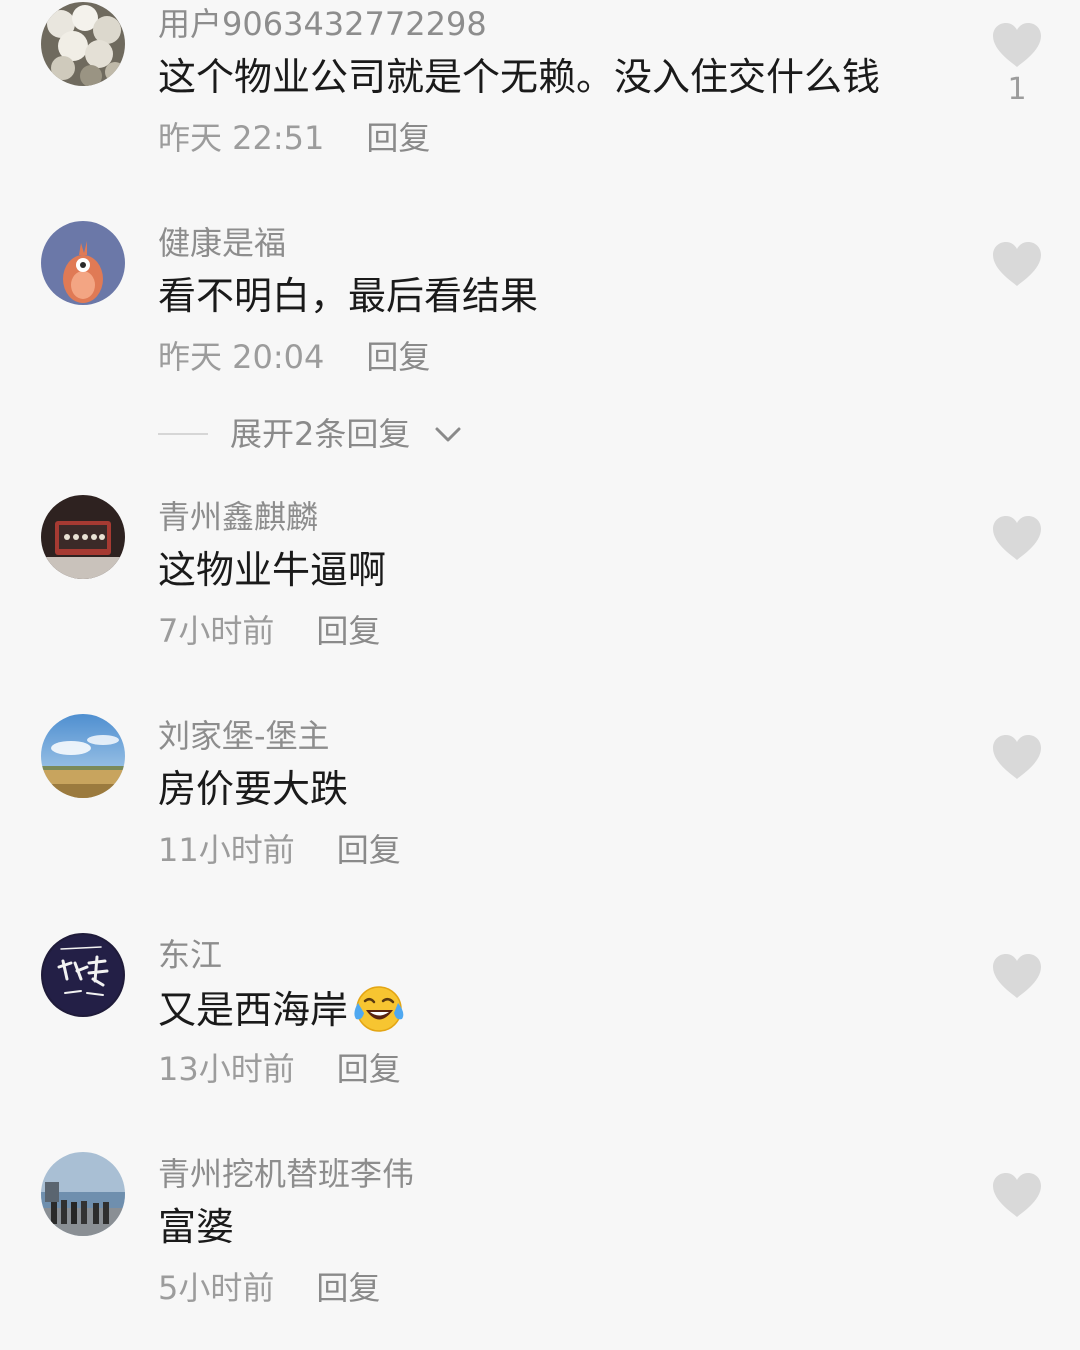  What do you see at coordinates (286, 1174) in the screenshot?
I see `comment-username: 青州挖机替班李伟` at bounding box center [286, 1174].